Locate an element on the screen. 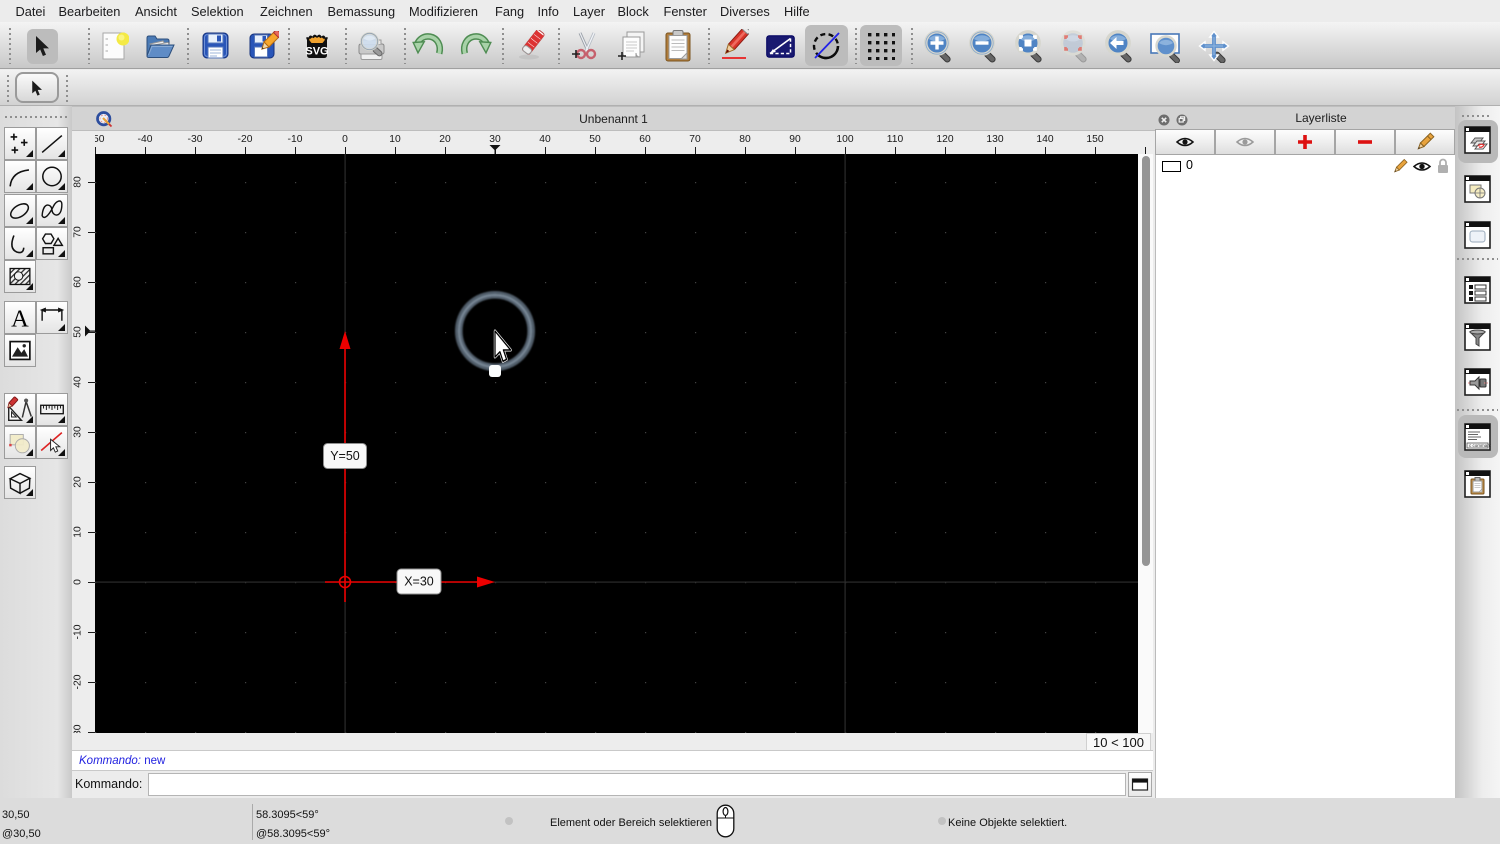 The image size is (1500, 844). svg-text: 140 is located at coordinates (1044, 139).